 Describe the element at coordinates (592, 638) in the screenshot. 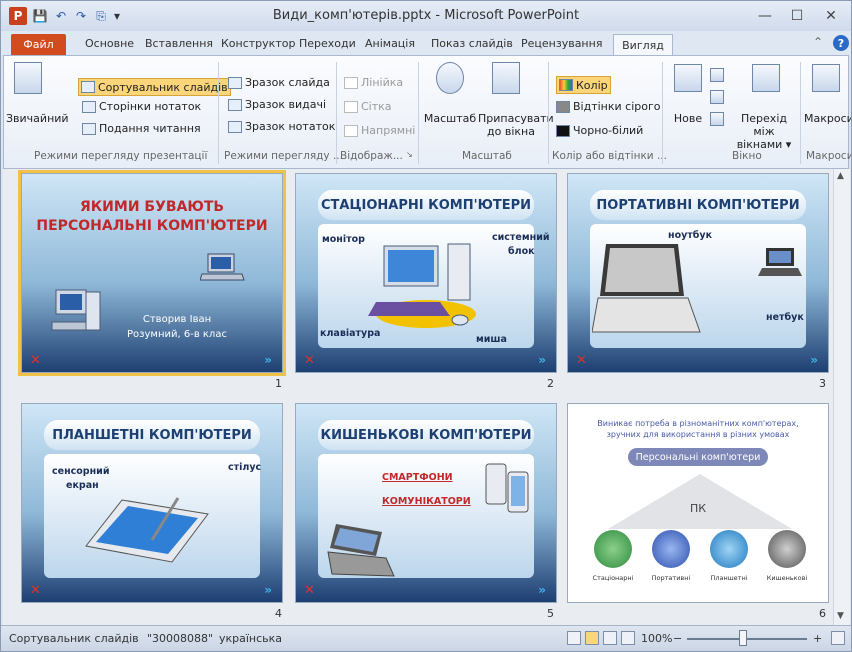

I see `slide-sorter-status-icon` at that location.